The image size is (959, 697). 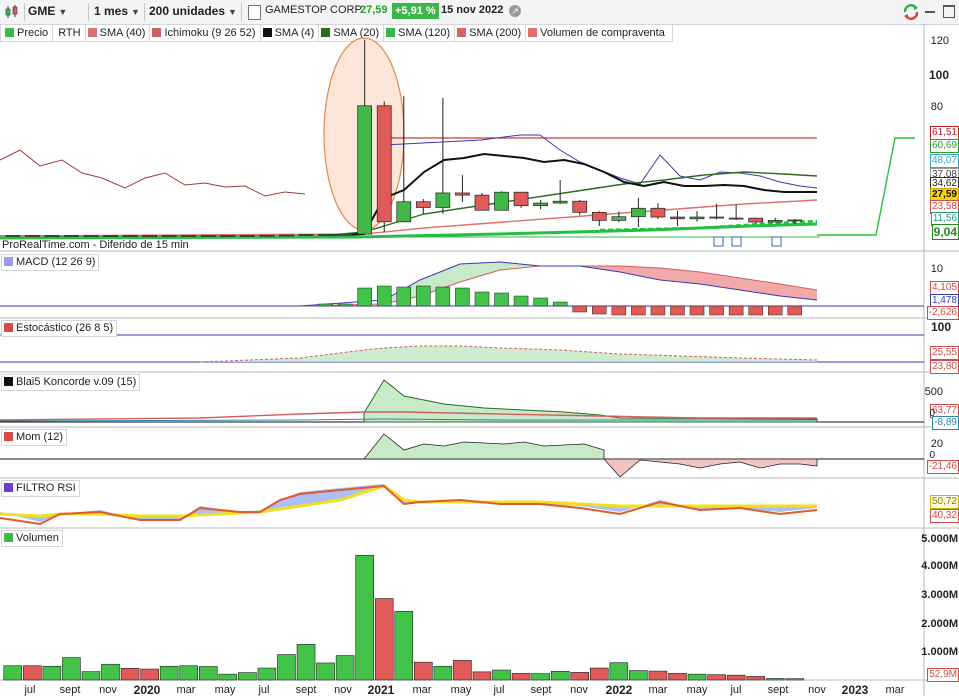 I want to click on instrument-info-icon, so click(x=254, y=12).